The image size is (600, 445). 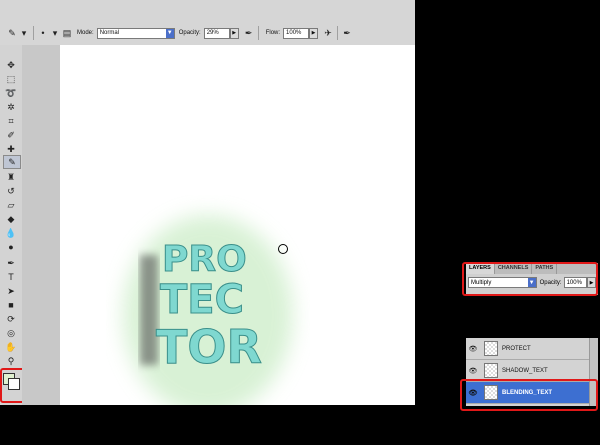 What do you see at coordinates (24, 33) in the screenshot?
I see `preset-dropdown-icon: ▾` at bounding box center [24, 33].